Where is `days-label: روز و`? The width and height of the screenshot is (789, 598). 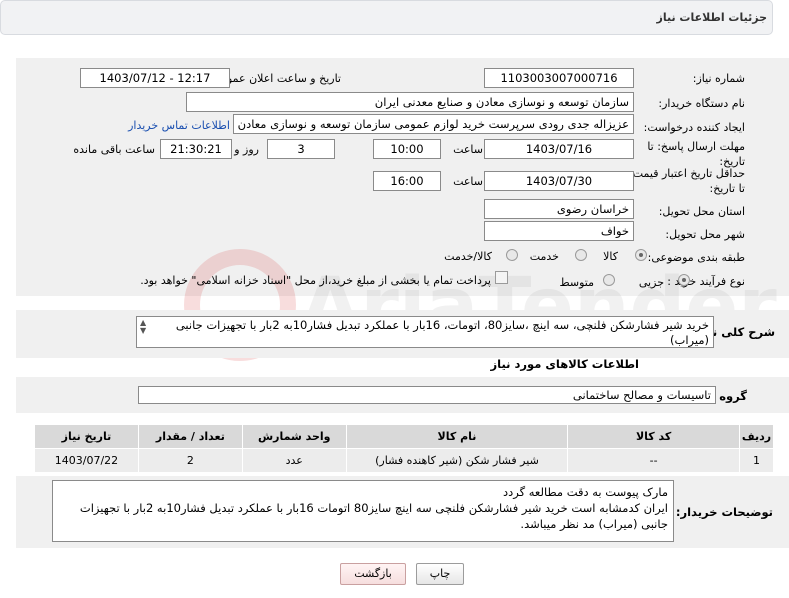
days-label: روز و is located at coordinates (246, 149).